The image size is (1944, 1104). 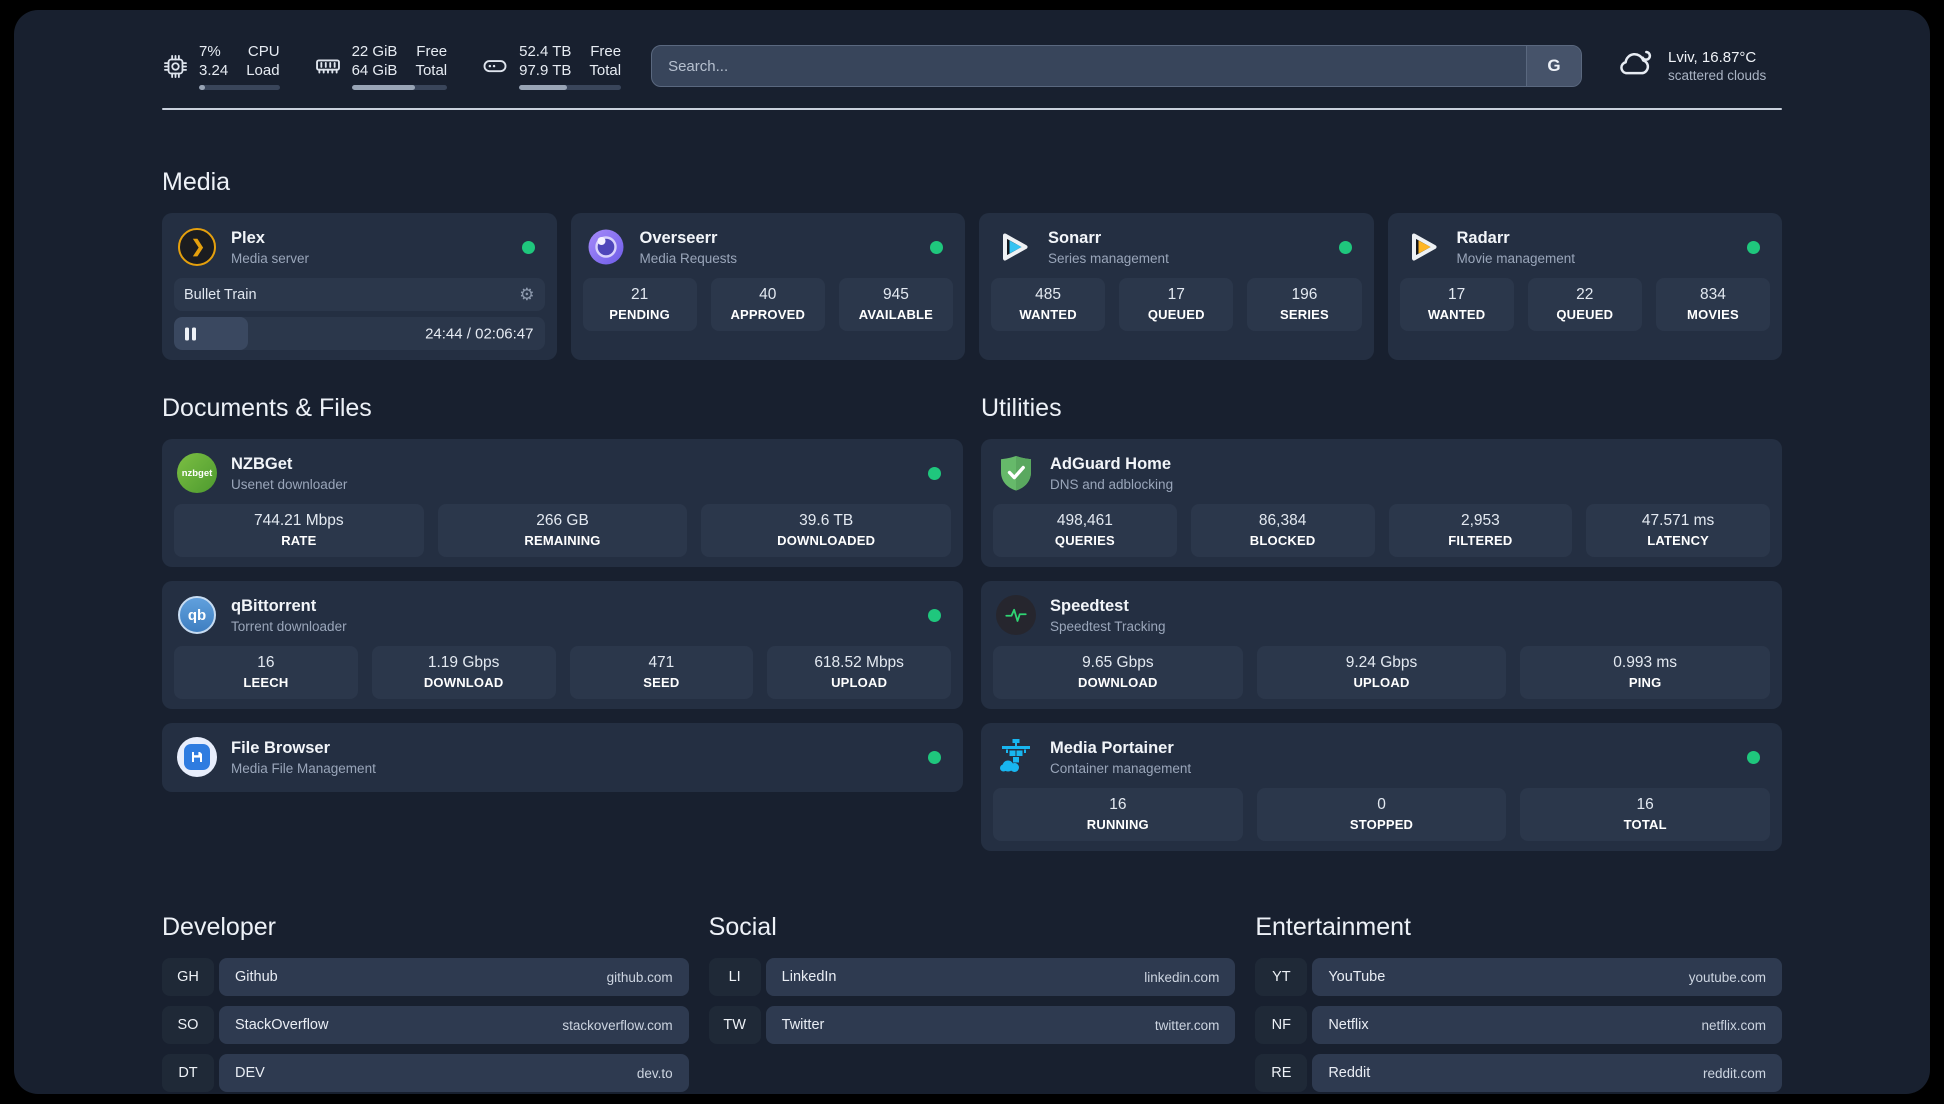 What do you see at coordinates (1584, 304) in the screenshot?
I see `stat-tile: 22 QUEUED` at bounding box center [1584, 304].